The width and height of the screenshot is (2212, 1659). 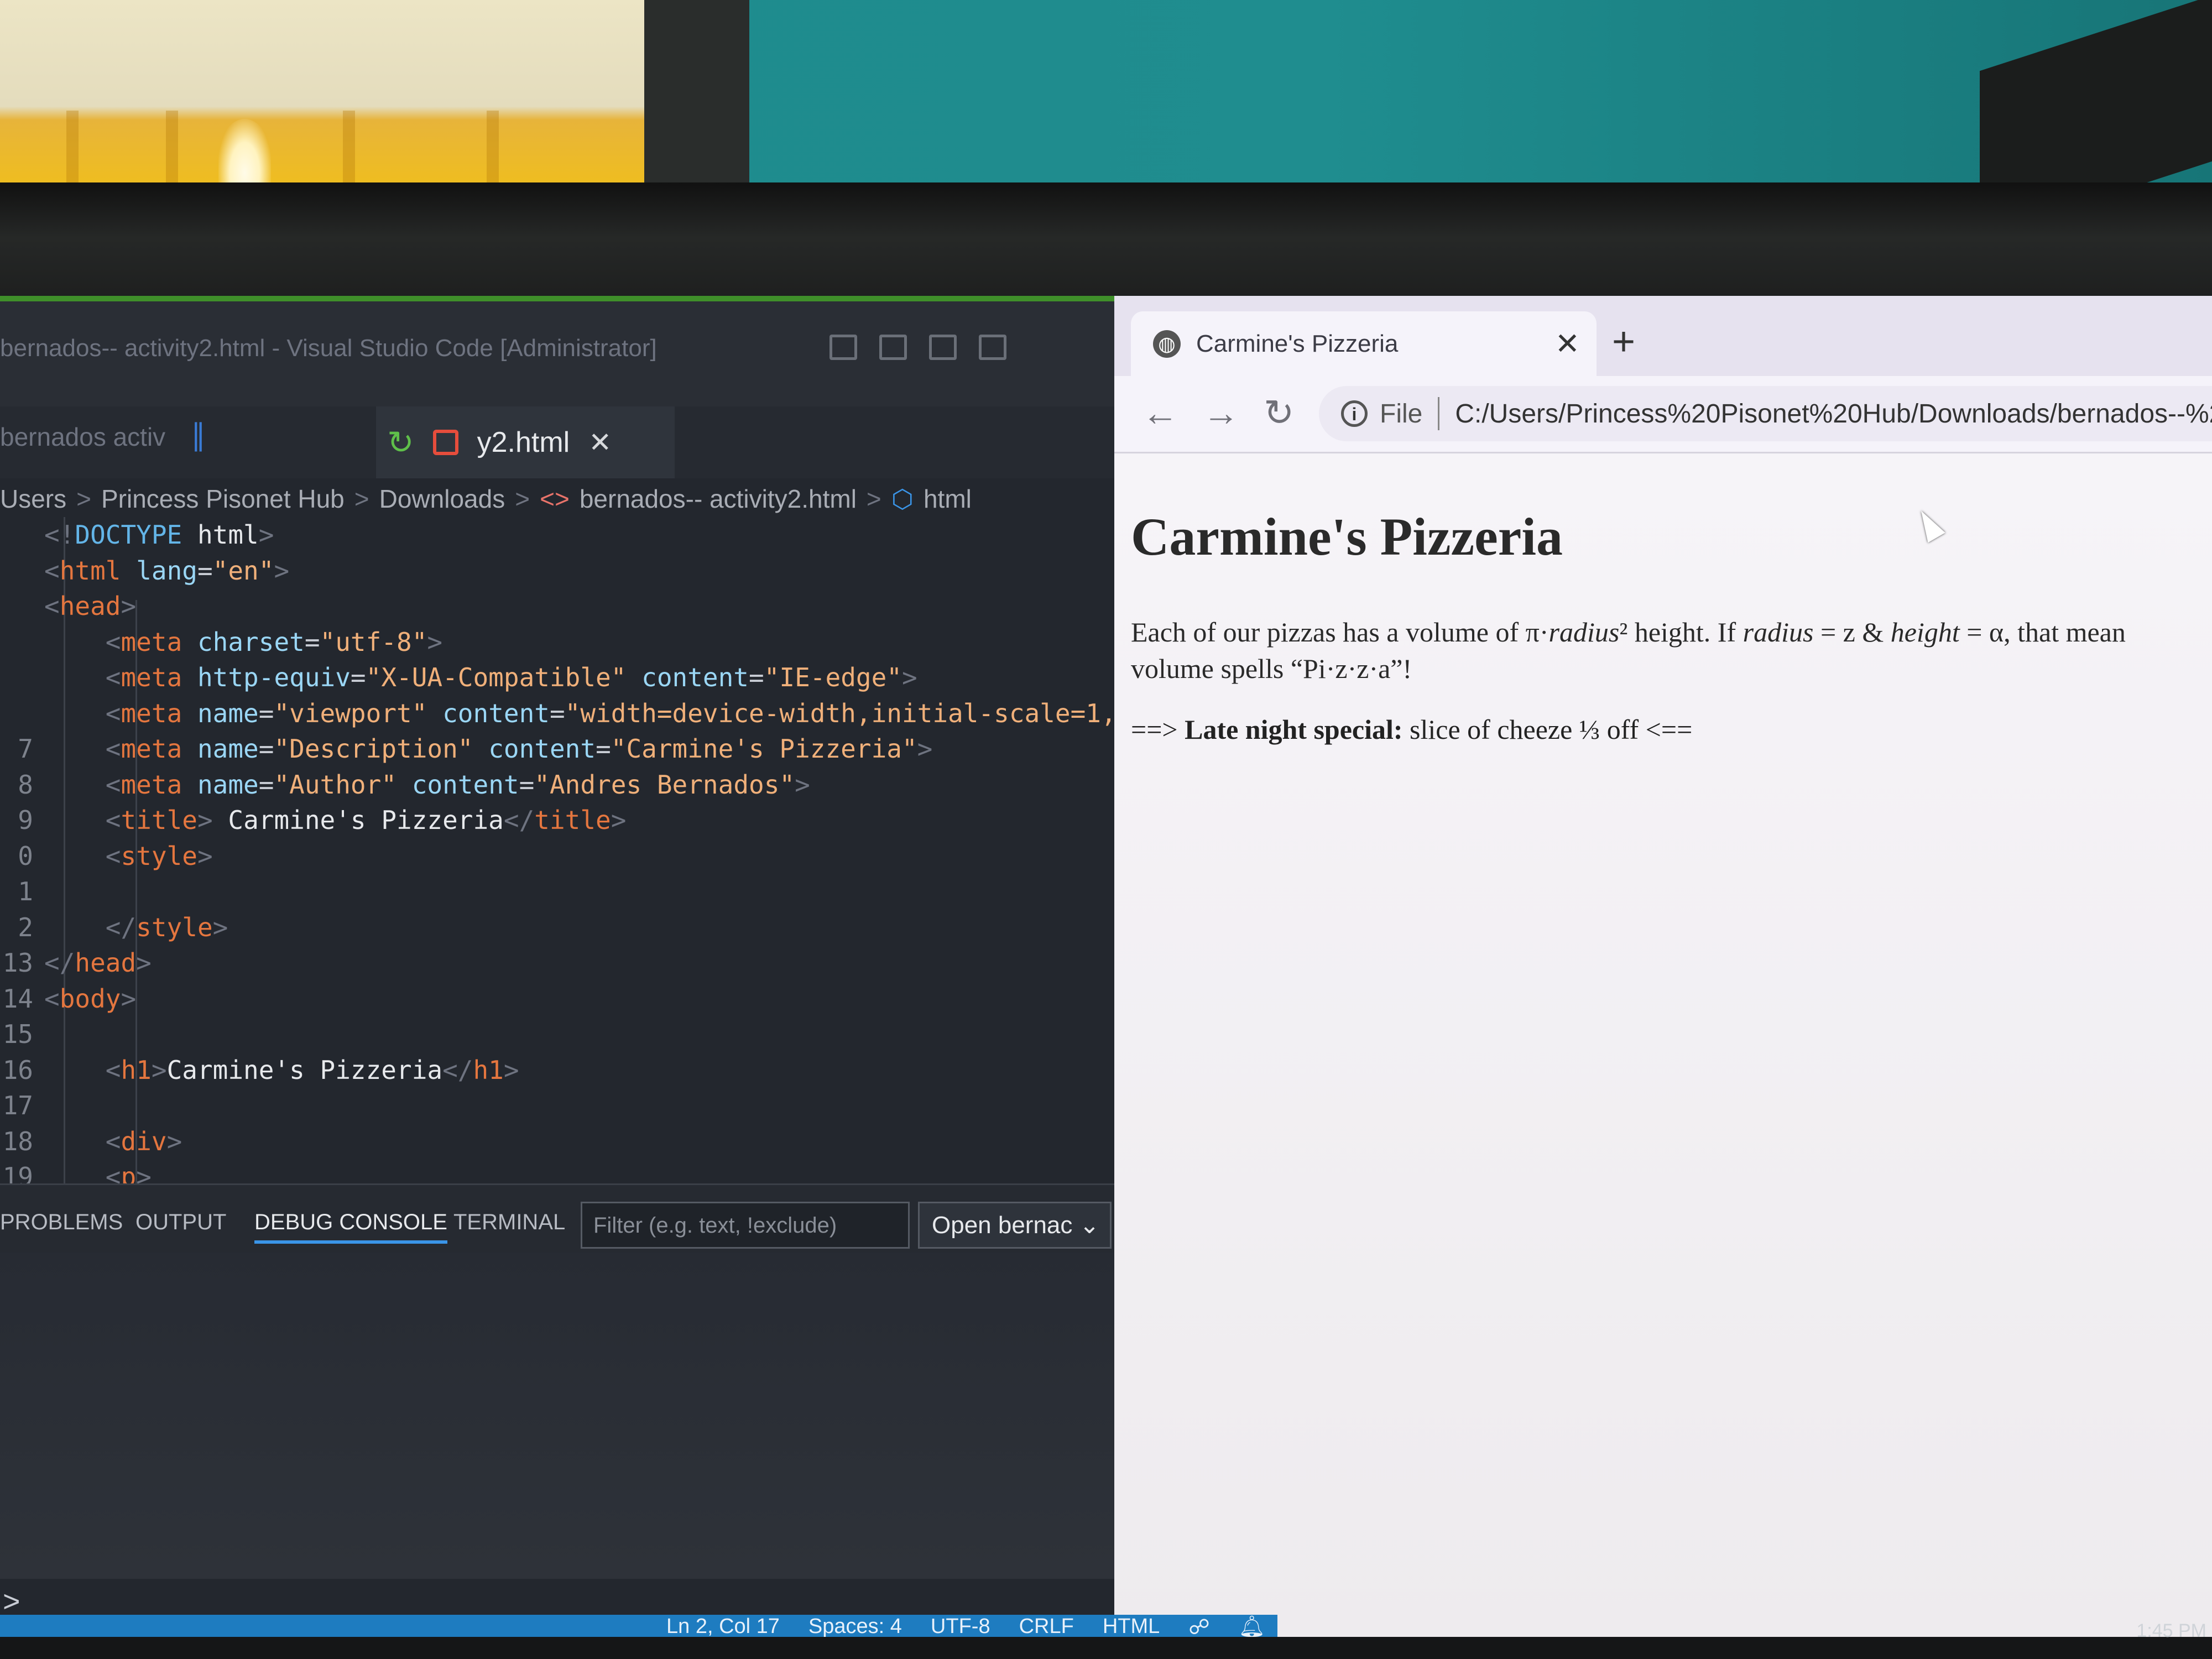 What do you see at coordinates (442, 499) in the screenshot?
I see `breadcrumb-item: Downloads` at bounding box center [442, 499].